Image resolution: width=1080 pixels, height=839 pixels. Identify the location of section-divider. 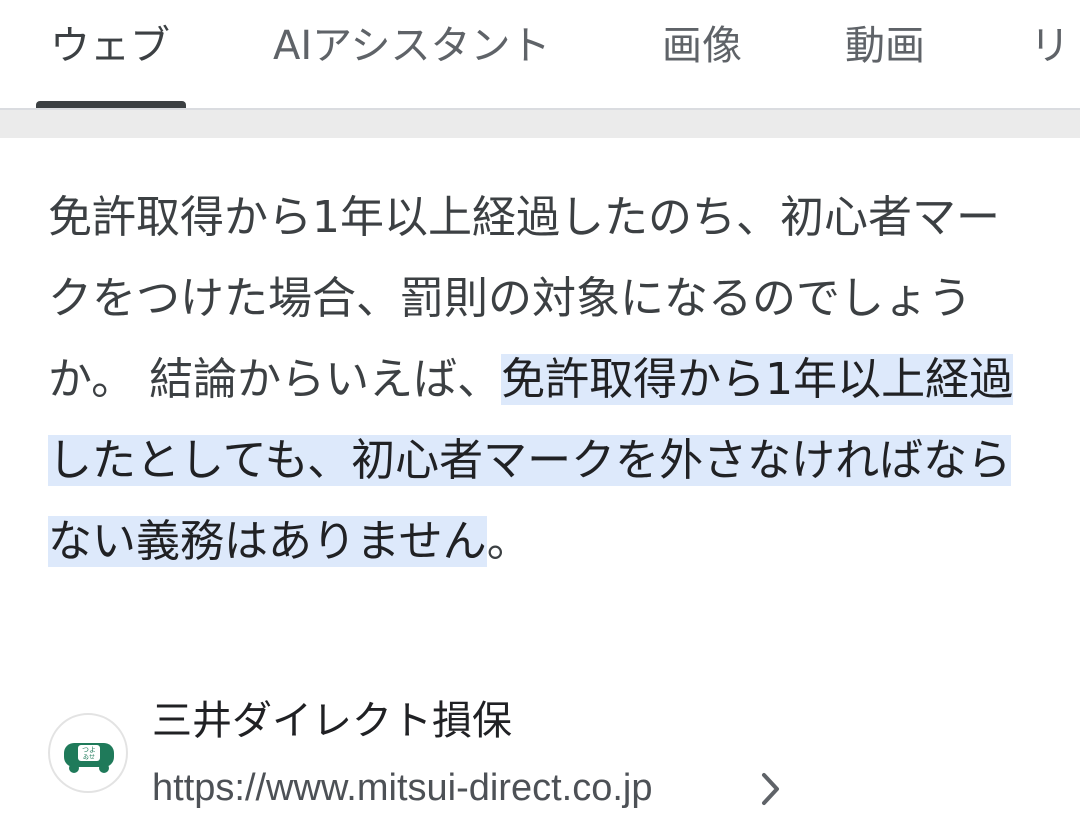
(540, 123).